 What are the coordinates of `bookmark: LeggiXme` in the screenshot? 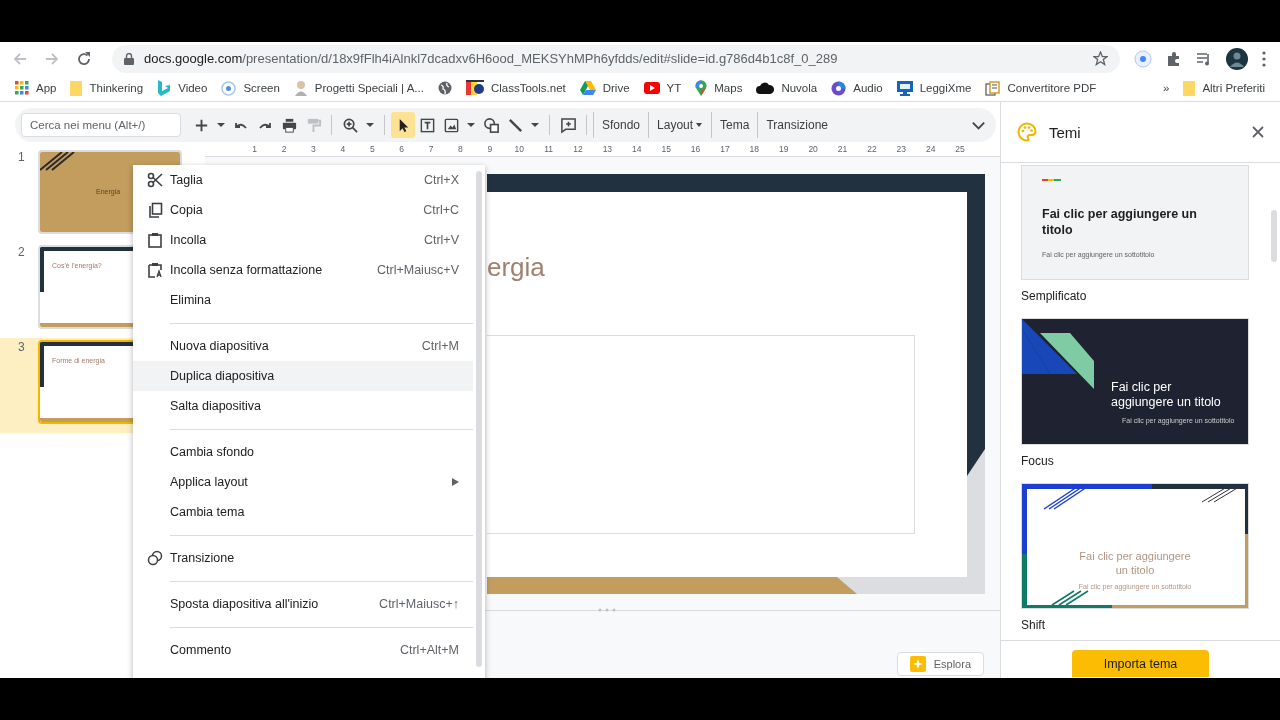 It's located at (934, 88).